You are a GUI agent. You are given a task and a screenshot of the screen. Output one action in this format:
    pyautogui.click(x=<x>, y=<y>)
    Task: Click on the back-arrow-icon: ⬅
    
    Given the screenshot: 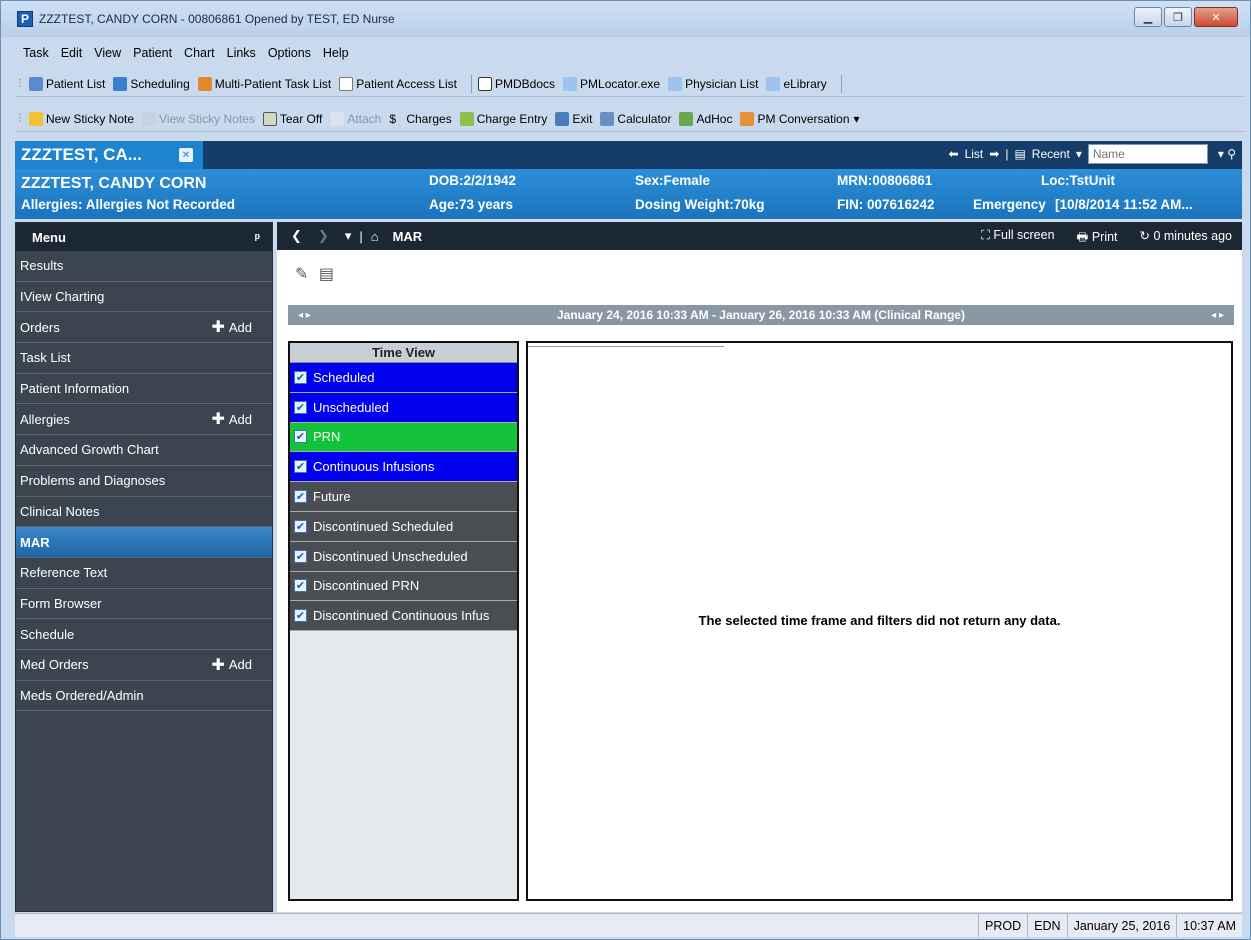 What is the action you would take?
    pyautogui.click(x=954, y=154)
    